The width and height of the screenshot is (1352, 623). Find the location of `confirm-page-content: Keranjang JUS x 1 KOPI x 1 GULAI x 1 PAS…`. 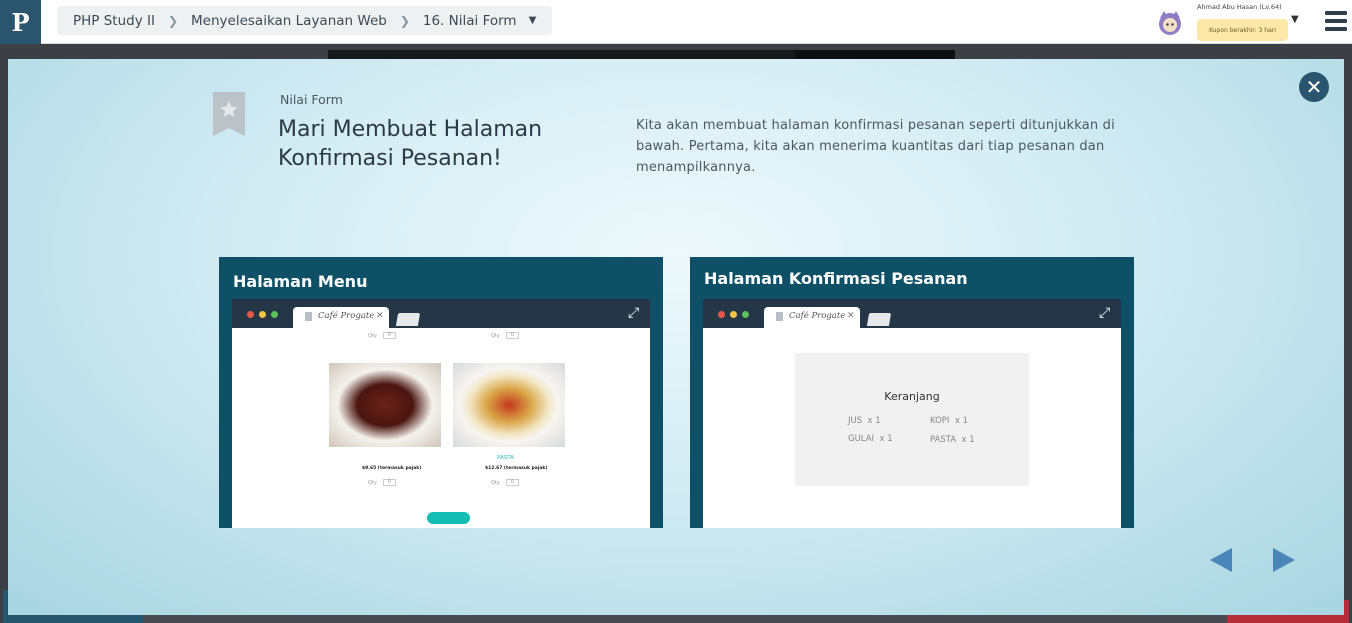

confirm-page-content: Keranjang JUS x 1 KOPI x 1 GULAI x 1 PAS… is located at coordinates (912, 428).